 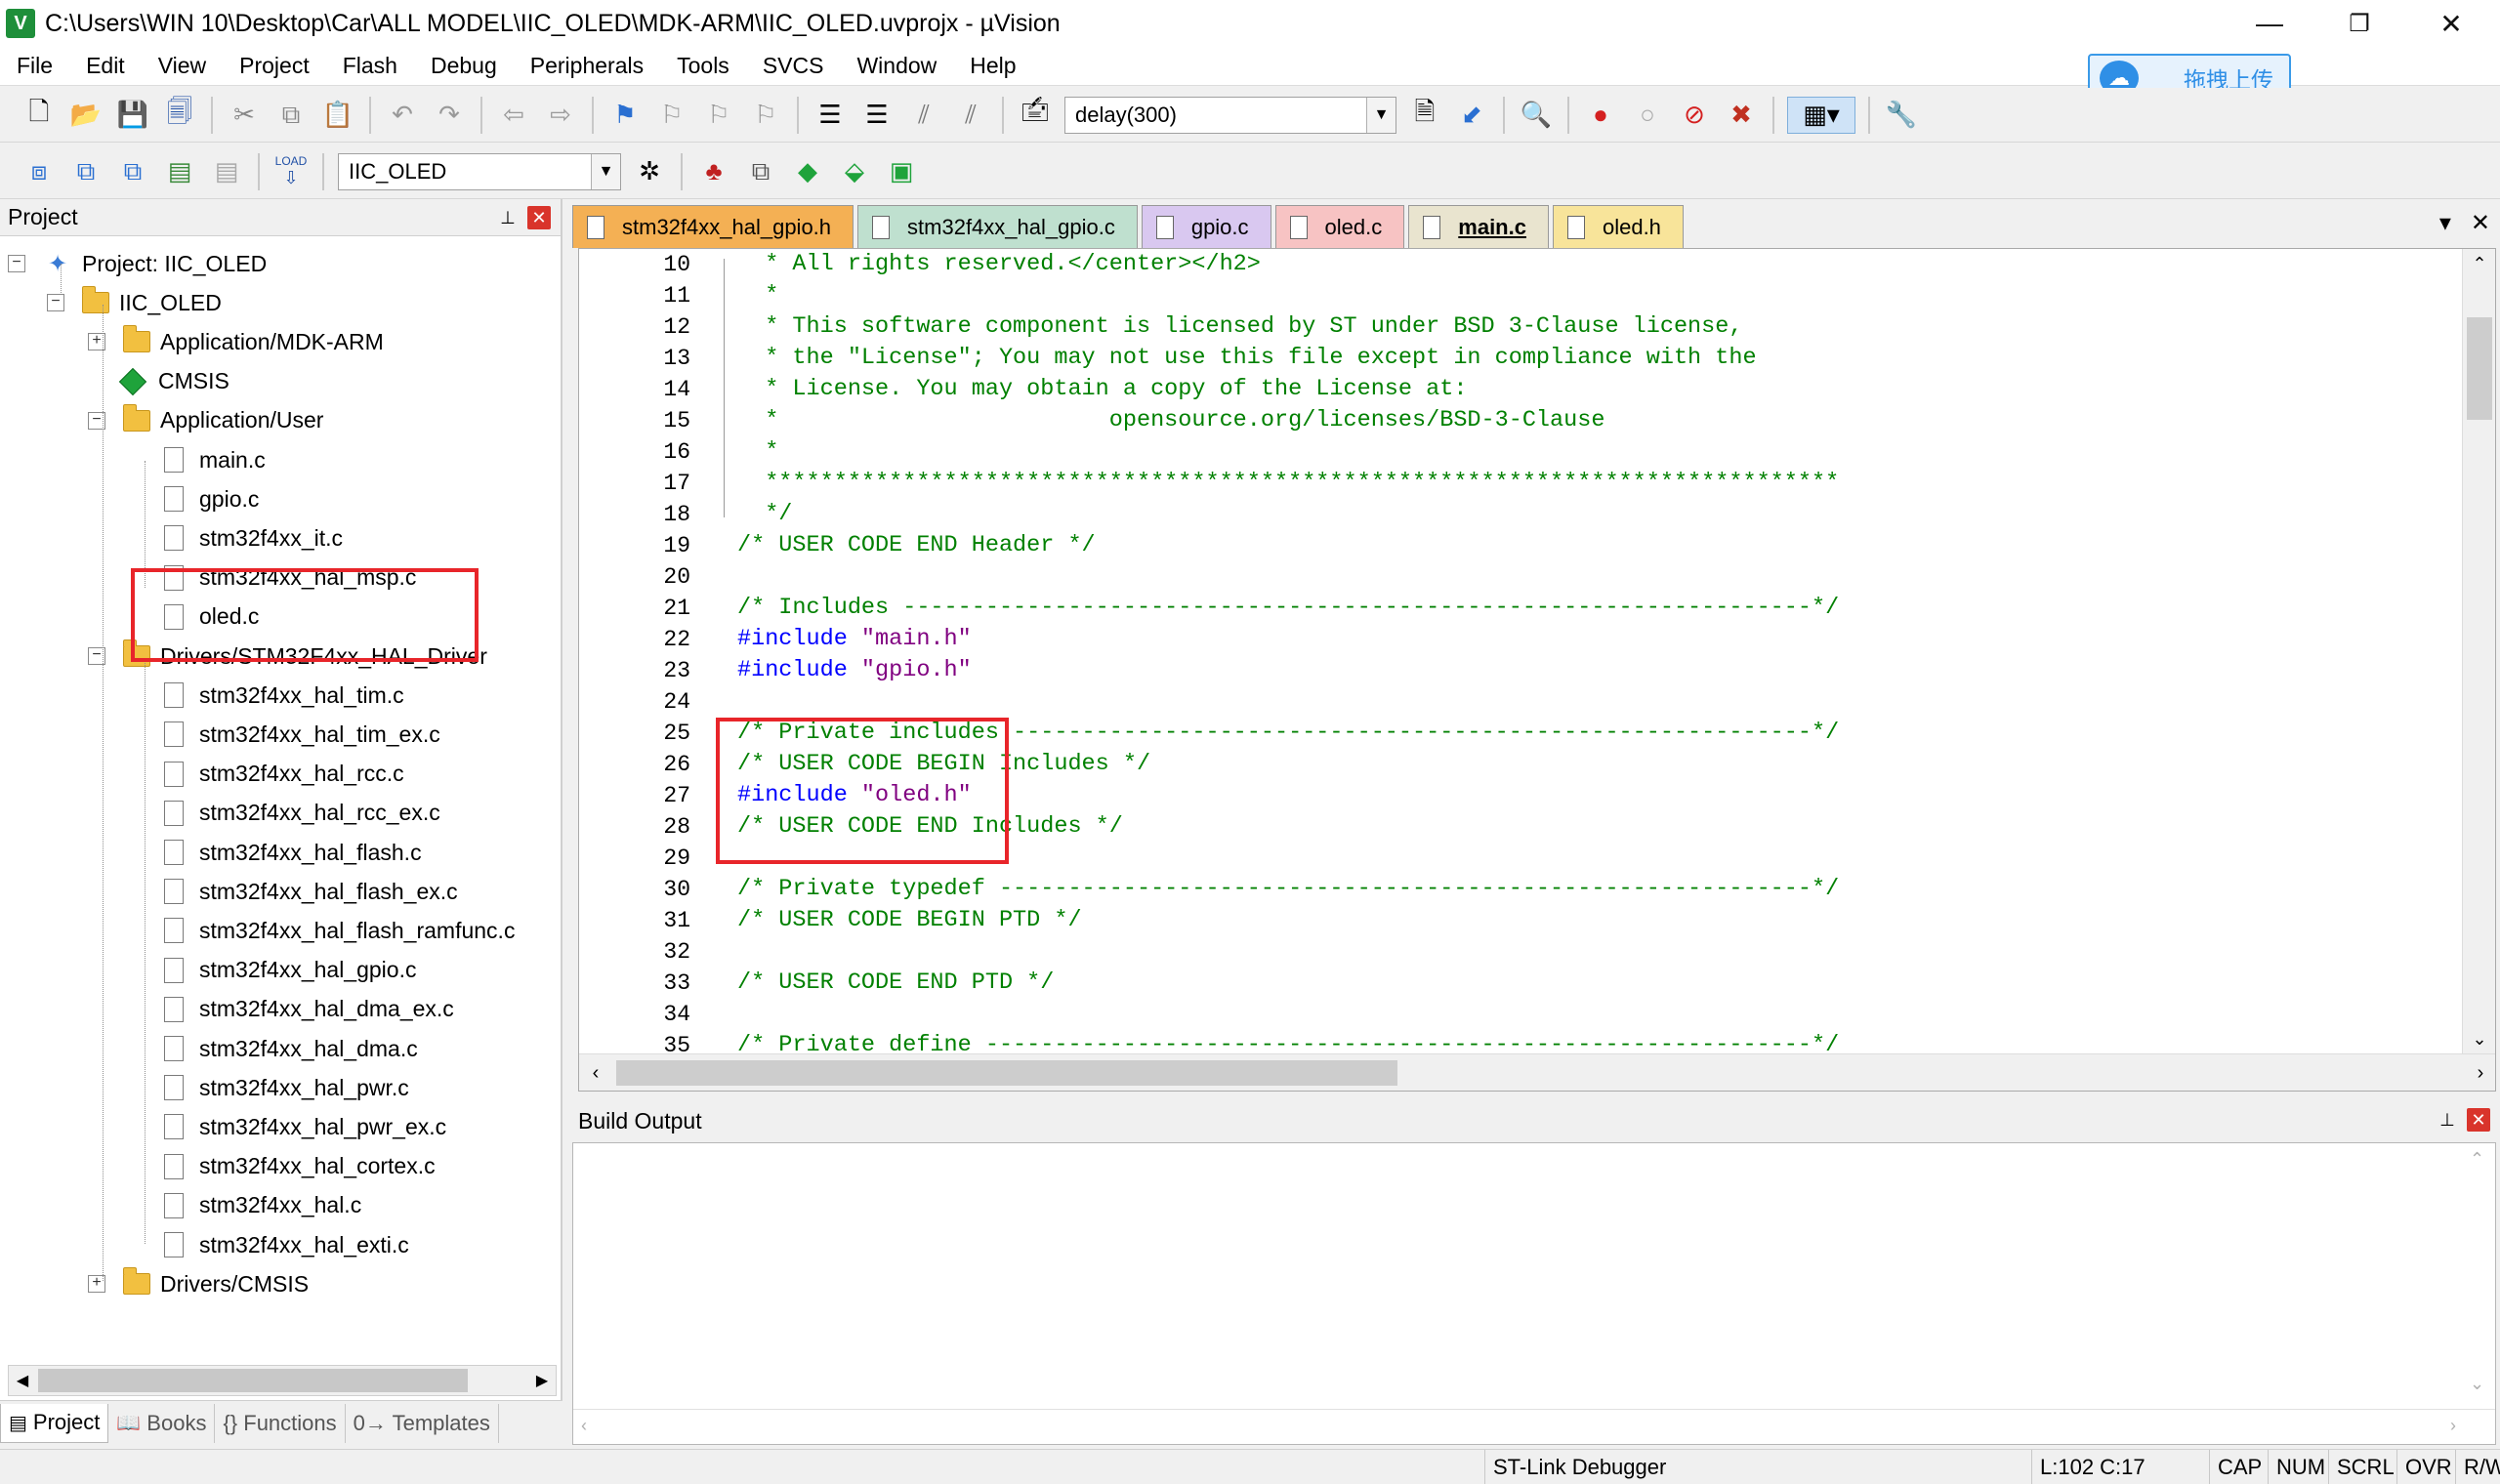 I want to click on panel-tab-books: 📖 Books, so click(x=162, y=1423).